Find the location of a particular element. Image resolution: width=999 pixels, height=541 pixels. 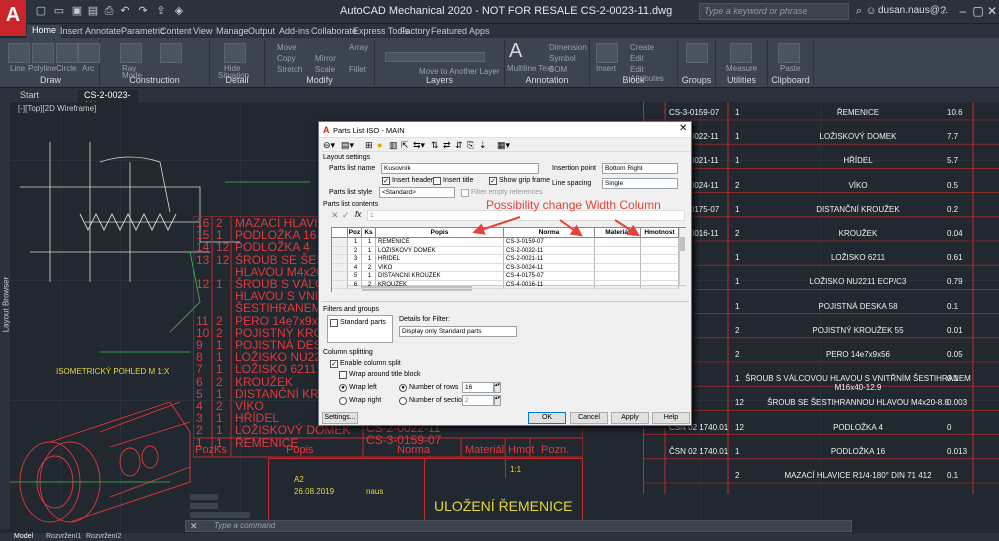

copy-rows-icon: ⎘ is located at coordinates (470, 145).